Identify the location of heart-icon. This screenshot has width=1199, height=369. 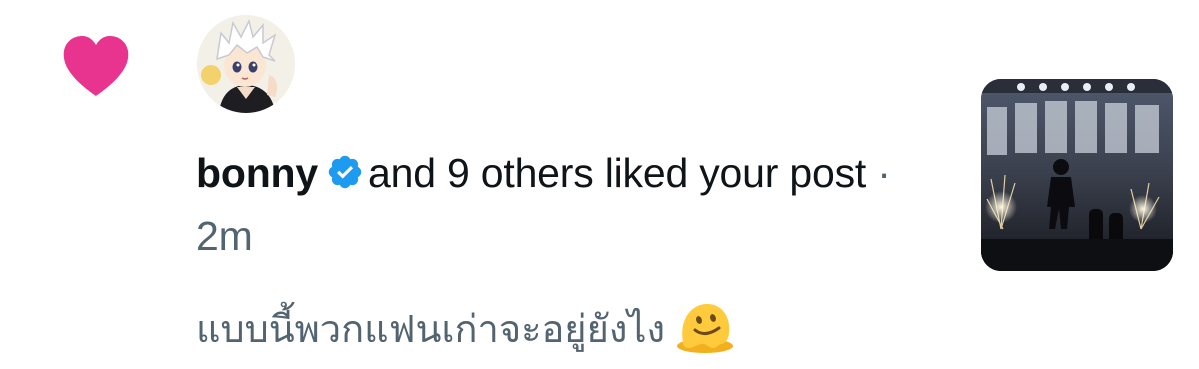
(96, 66).